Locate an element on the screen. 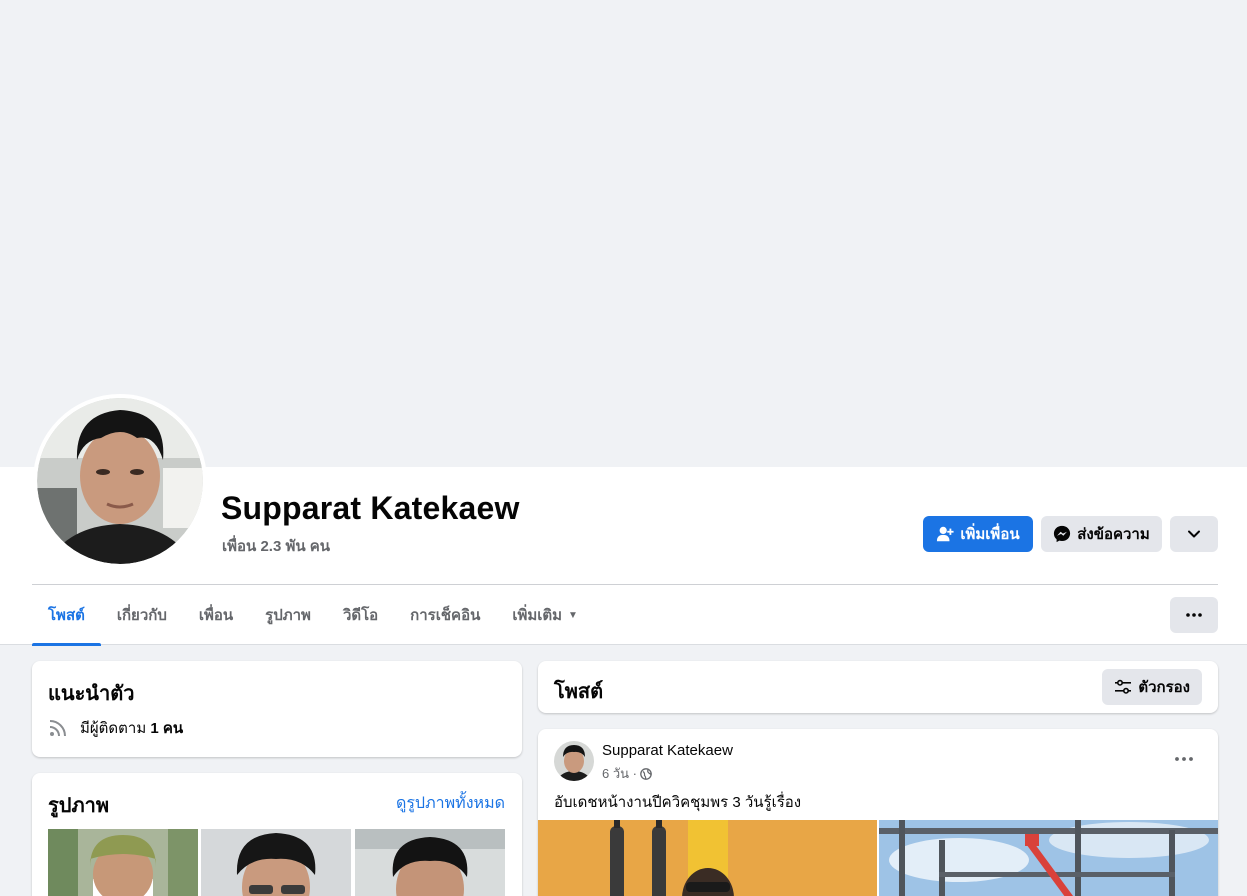 Image resolution: width=1247 pixels, height=896 pixels. photos-card: รูปภาพ ดูรูปภาพทั้งหมด is located at coordinates (277, 834).